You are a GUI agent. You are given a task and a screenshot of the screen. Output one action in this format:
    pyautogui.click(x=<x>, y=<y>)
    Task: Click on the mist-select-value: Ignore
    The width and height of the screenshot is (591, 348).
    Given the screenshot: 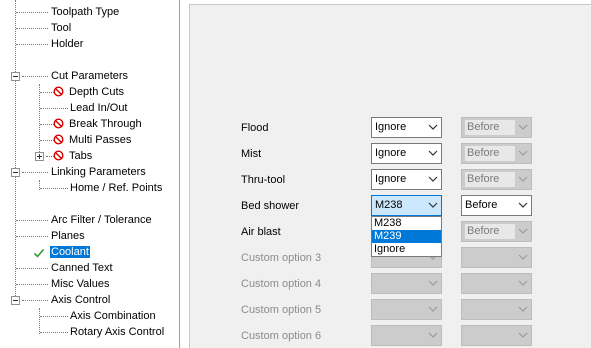 What is the action you would take?
    pyautogui.click(x=391, y=153)
    